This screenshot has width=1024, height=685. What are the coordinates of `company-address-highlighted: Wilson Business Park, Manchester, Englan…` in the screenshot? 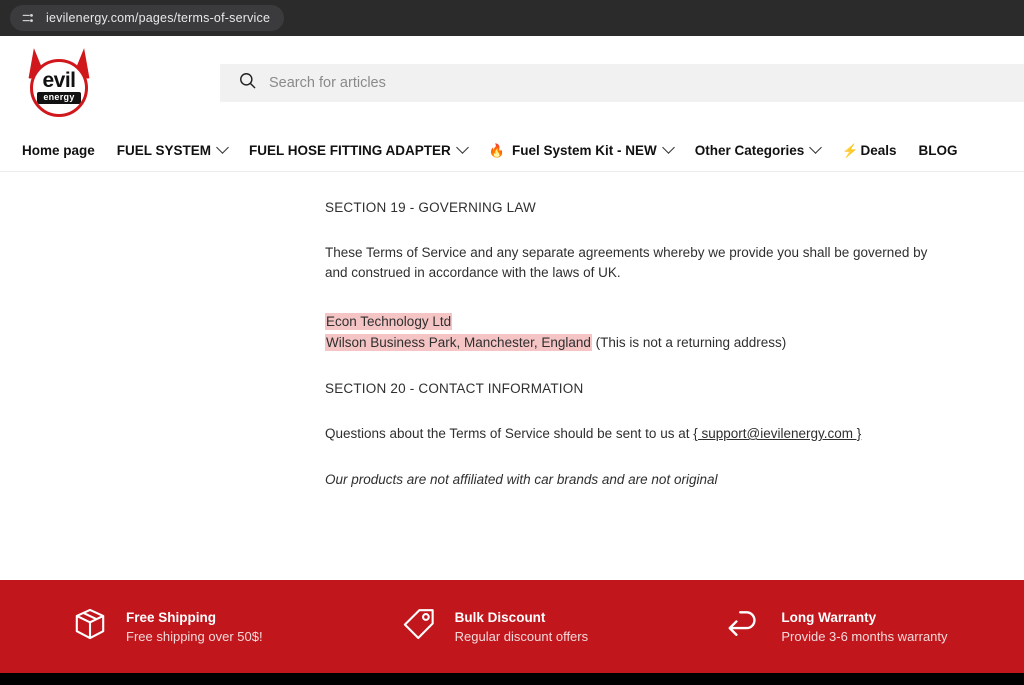 It's located at (458, 342).